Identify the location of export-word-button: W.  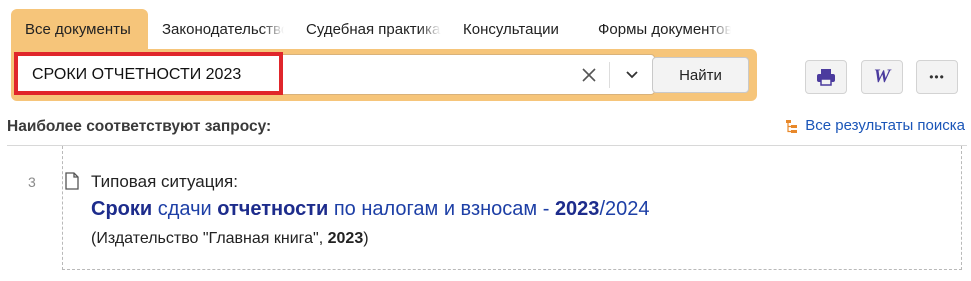
(882, 77).